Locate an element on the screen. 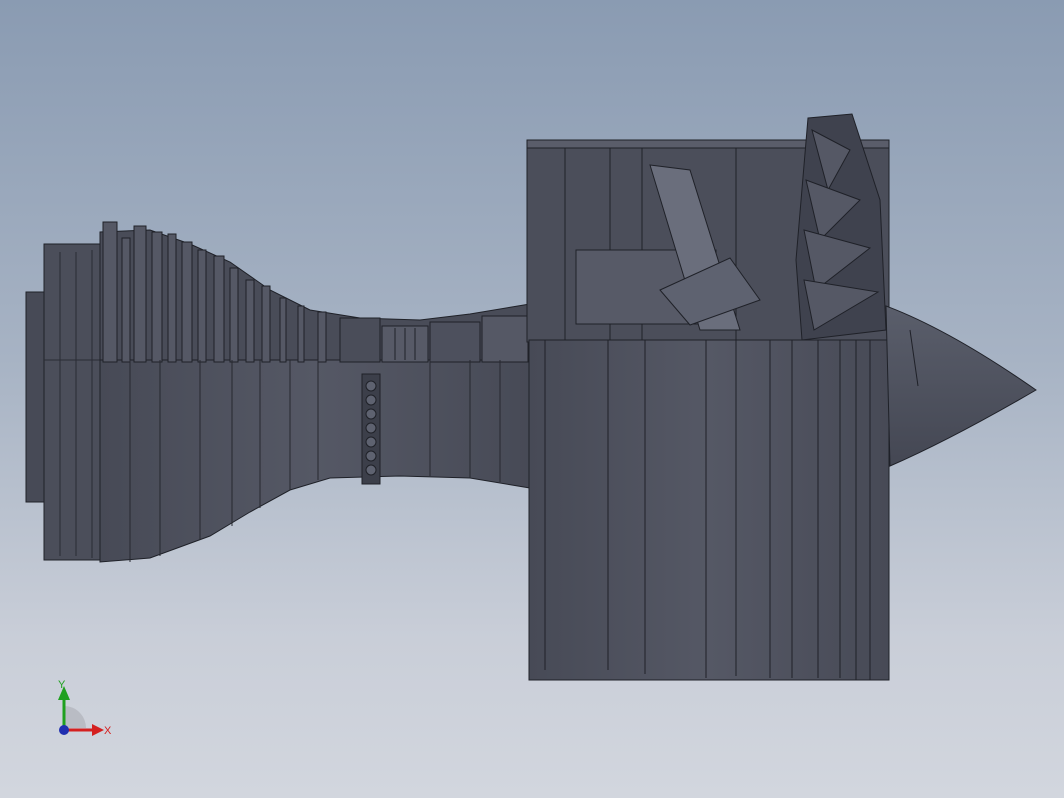  triad-quadrant is located at coordinates (75, 717).